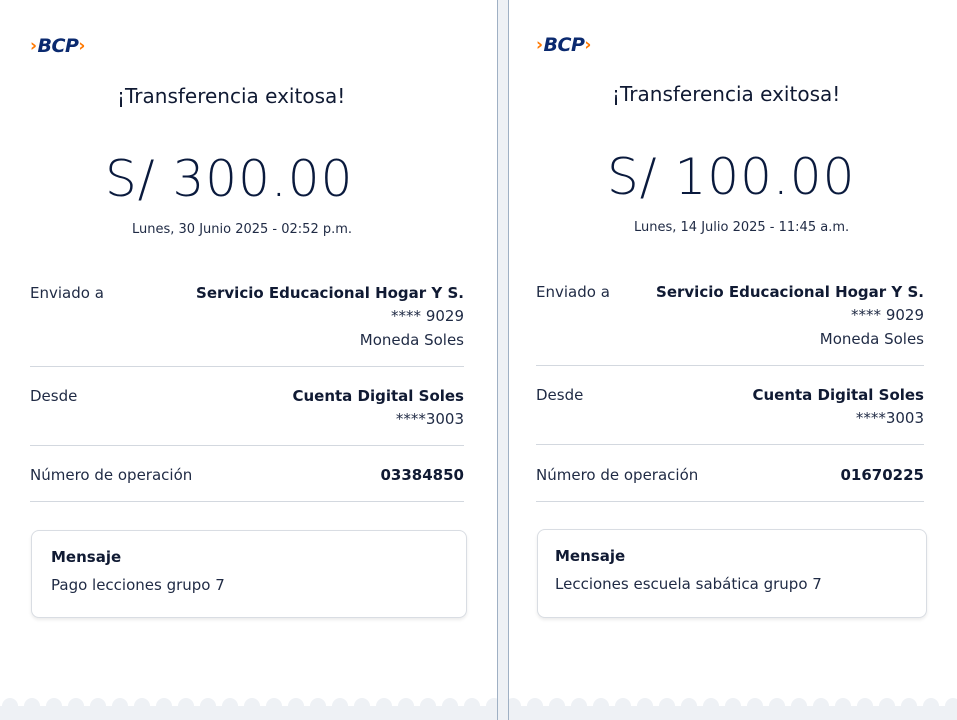 This screenshot has width=957, height=720. Describe the element at coordinates (742, 227) in the screenshot. I see `transfer-datetime: Lunes, 14 Julio 2025 - 11:45 a.m.` at that location.